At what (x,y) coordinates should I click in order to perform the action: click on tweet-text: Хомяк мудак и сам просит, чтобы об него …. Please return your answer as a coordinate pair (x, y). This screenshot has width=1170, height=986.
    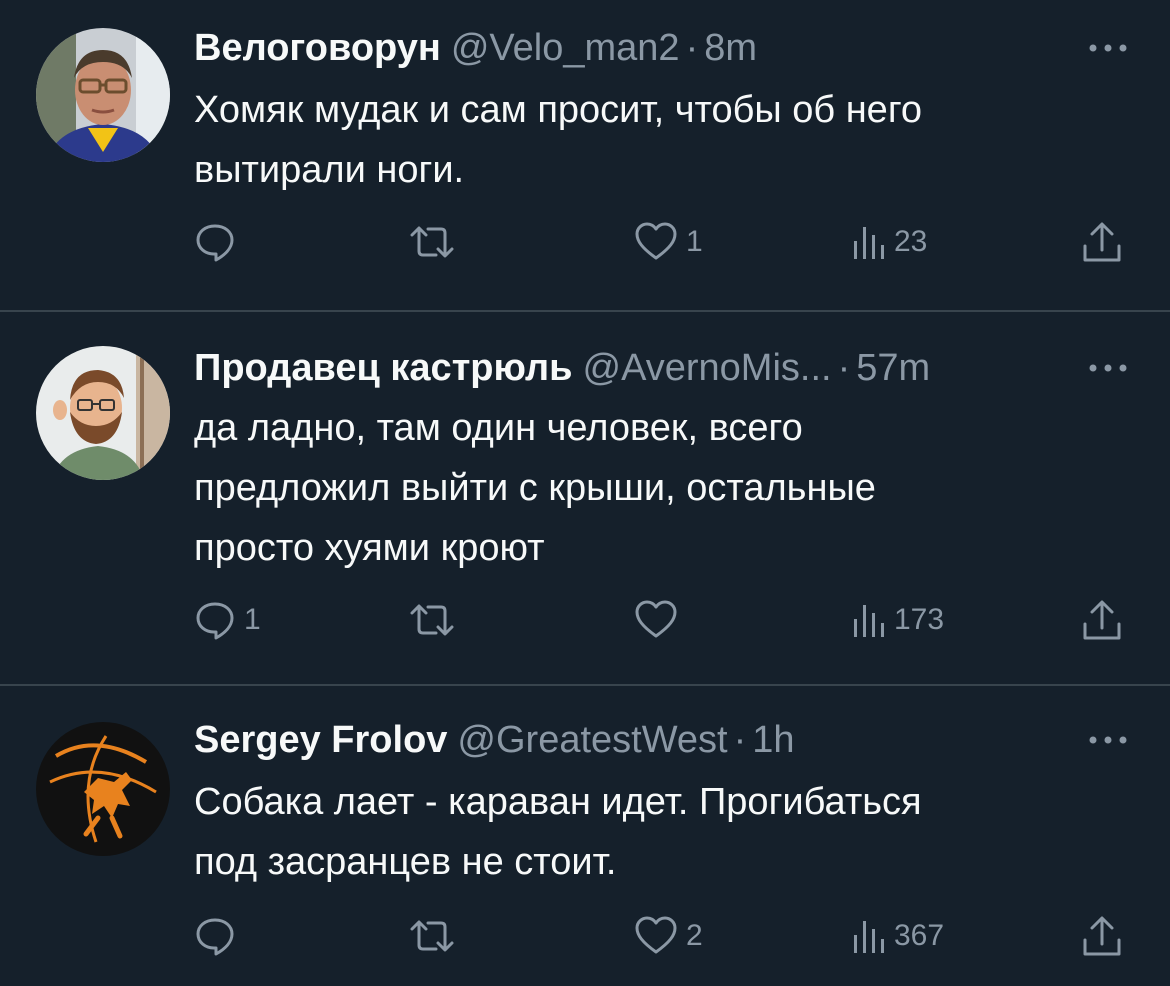
    Looking at the image, I should click on (654, 140).